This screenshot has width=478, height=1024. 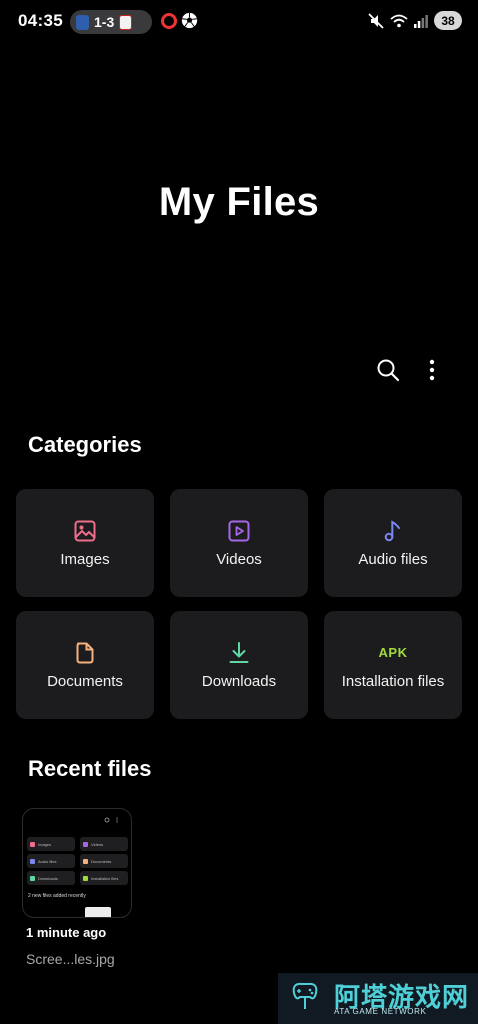 What do you see at coordinates (378, 998) in the screenshot?
I see `watermark: 阿塔游戏网 ATA GAME NETWORK` at bounding box center [378, 998].